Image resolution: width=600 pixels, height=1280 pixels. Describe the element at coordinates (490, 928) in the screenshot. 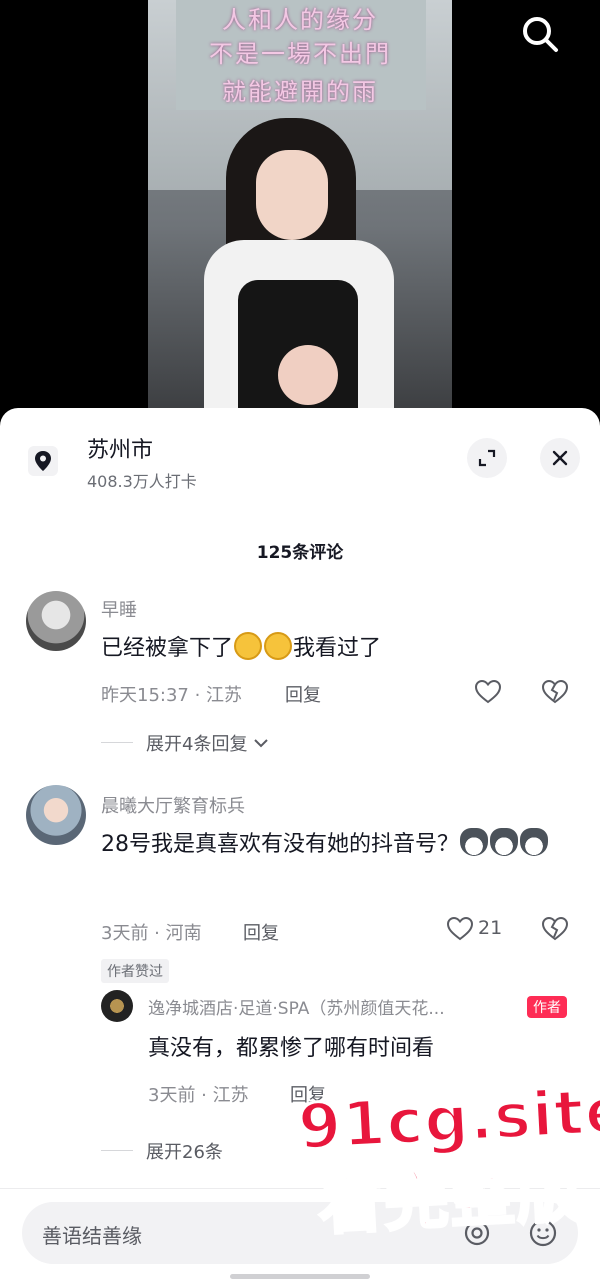

I see `like-count: 21` at that location.